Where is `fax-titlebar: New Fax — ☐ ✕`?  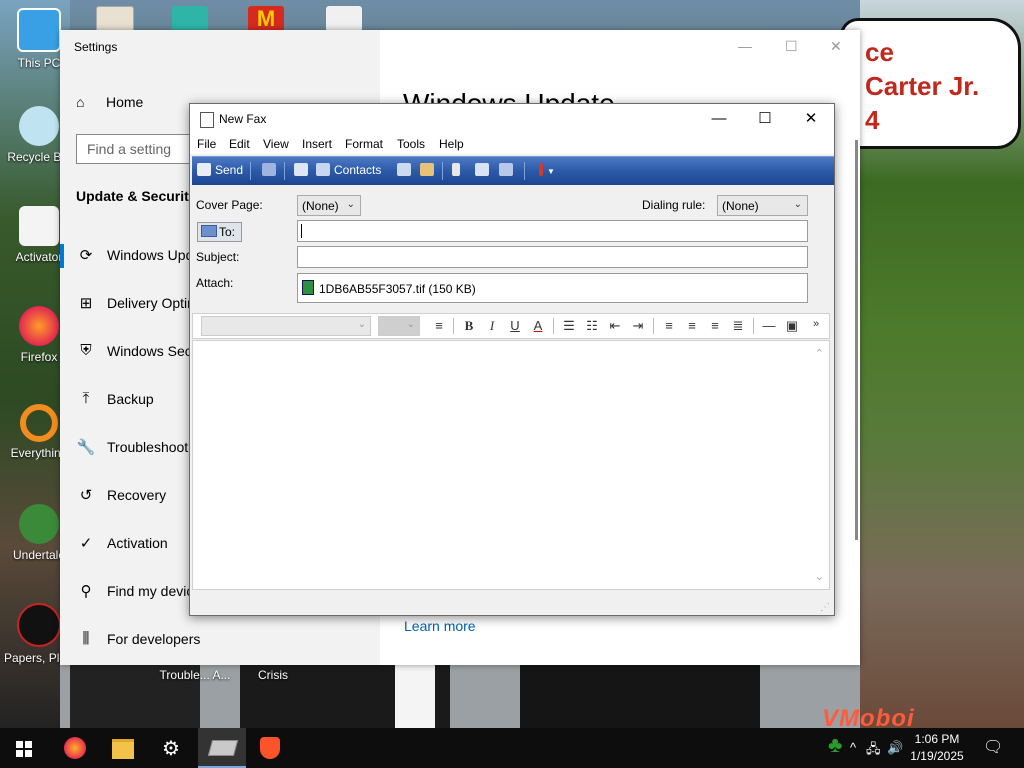
fax-titlebar: New Fax — ☐ ✕ is located at coordinates (512, 119).